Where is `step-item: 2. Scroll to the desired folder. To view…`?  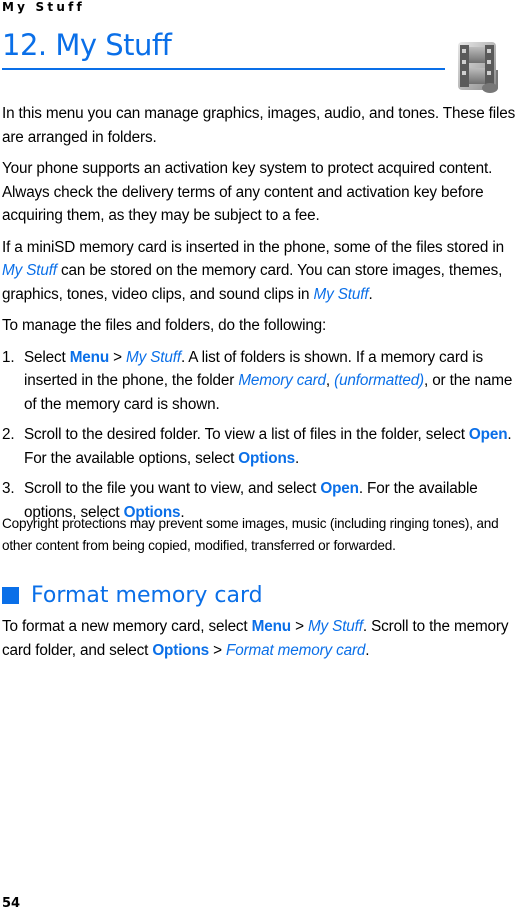 step-item: 2. Scroll to the desired folder. To view… is located at coordinates (260, 446).